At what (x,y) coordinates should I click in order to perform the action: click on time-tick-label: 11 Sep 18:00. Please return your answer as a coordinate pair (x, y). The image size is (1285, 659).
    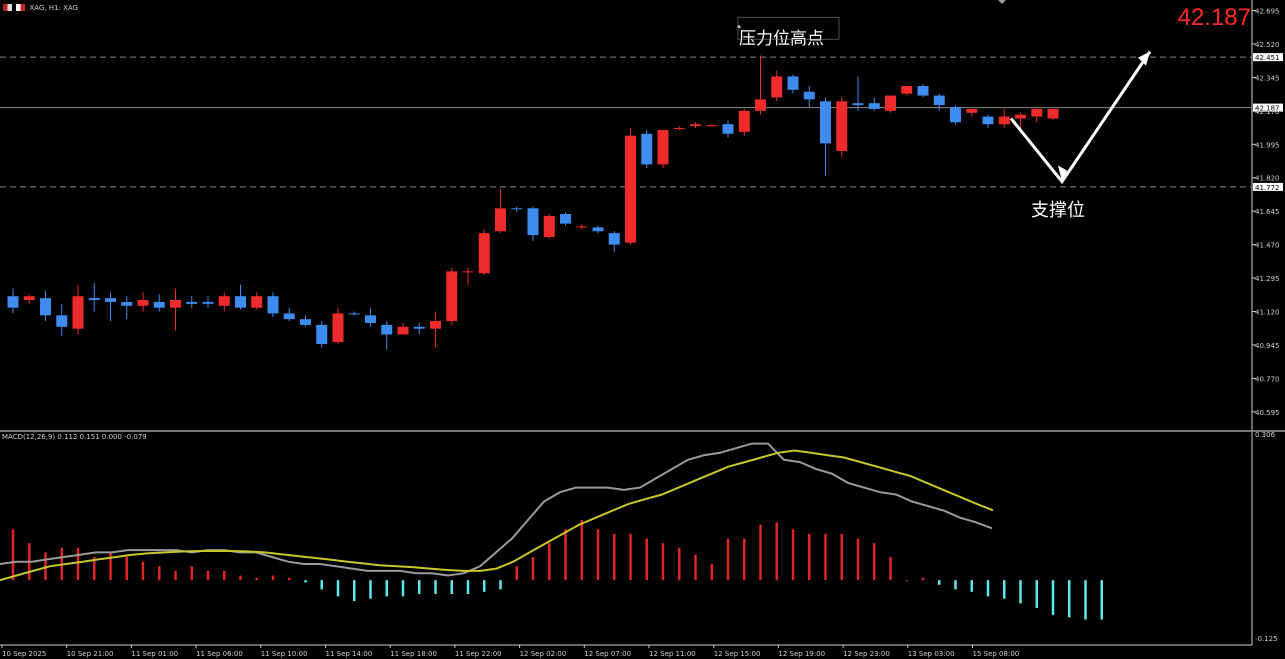
    Looking at the image, I should click on (413, 654).